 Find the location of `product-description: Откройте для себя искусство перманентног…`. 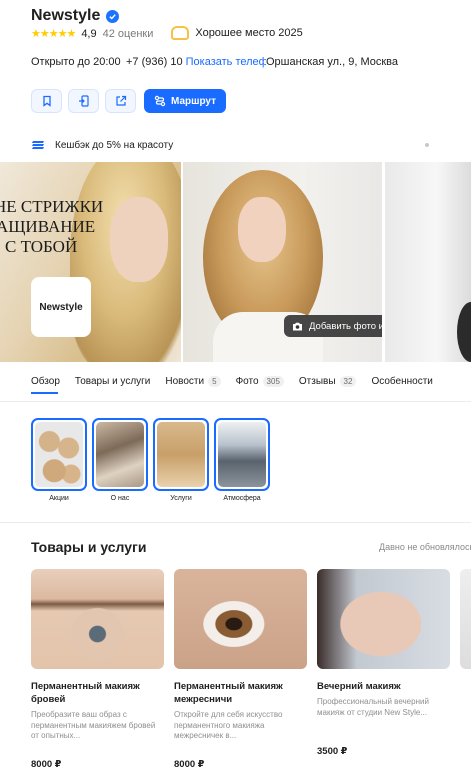

product-description: Откройте для себя искусство перманентног… is located at coordinates (228, 725).